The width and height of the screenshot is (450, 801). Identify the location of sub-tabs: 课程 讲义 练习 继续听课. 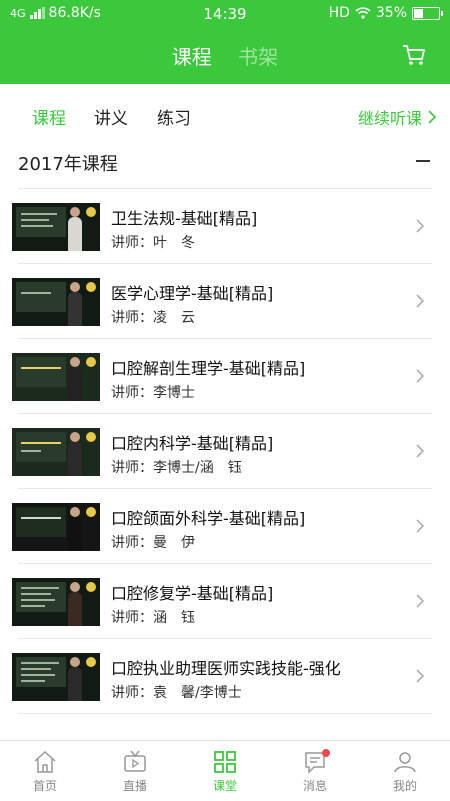
(225, 115).